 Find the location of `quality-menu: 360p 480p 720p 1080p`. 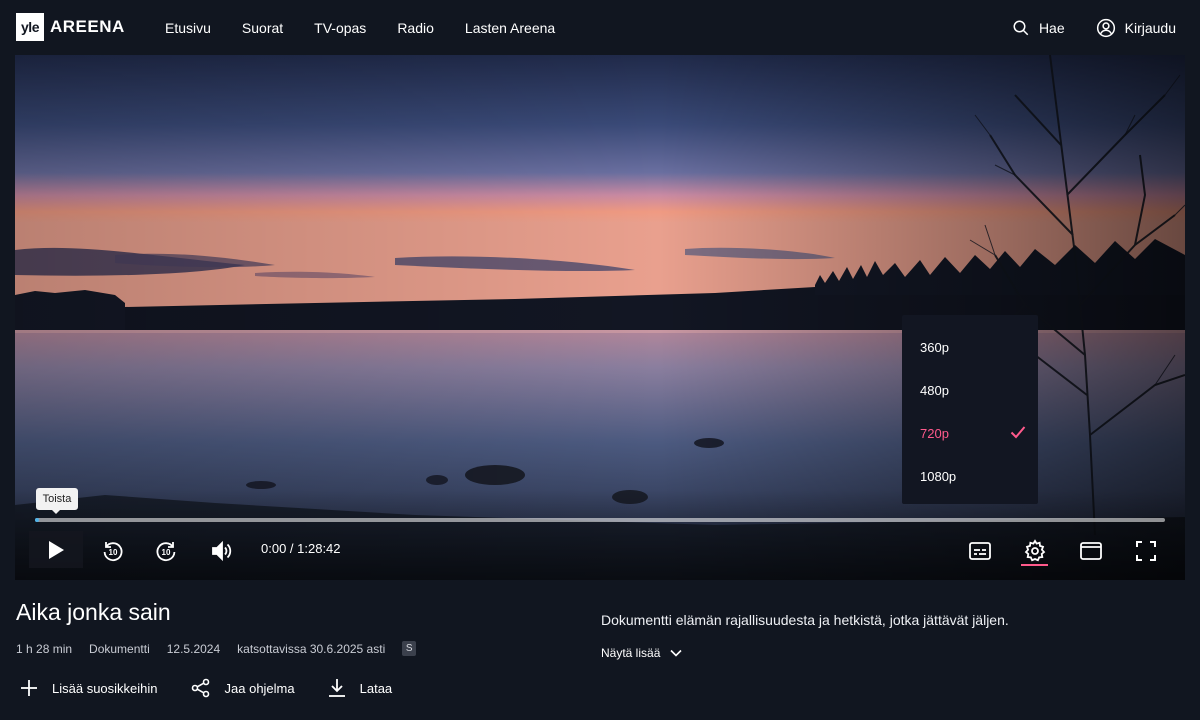

quality-menu: 360p 480p 720p 1080p is located at coordinates (970, 409).